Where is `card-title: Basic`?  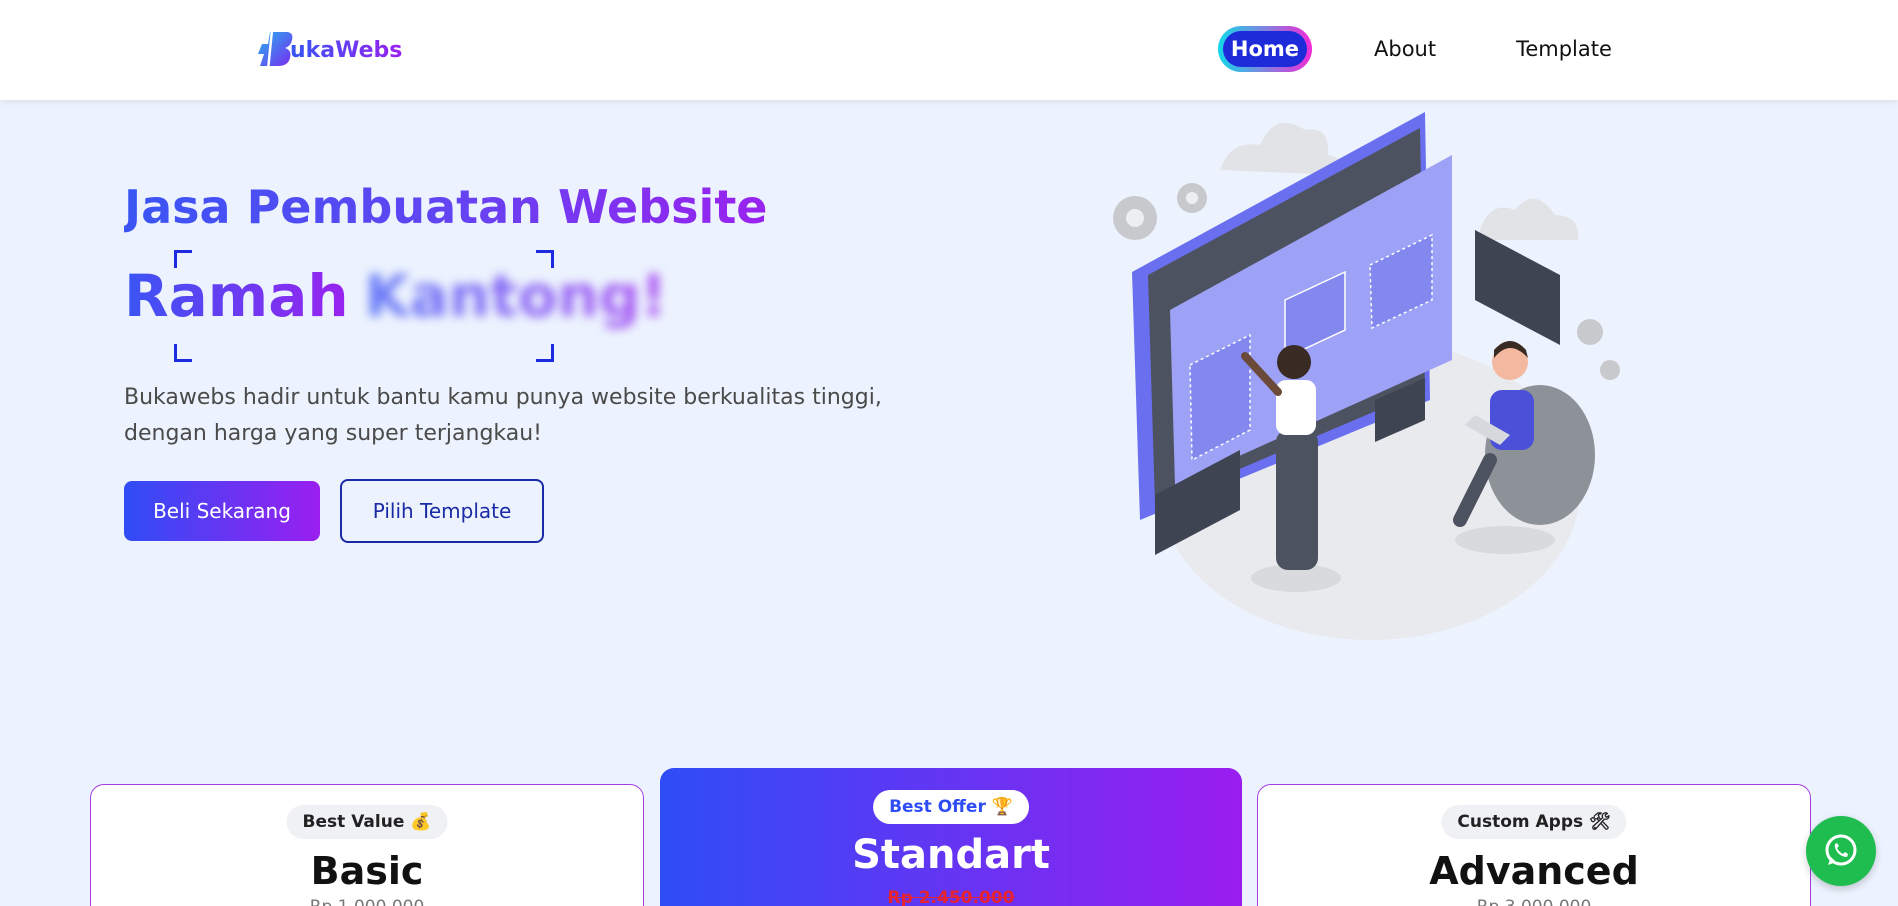
card-title: Basic is located at coordinates (367, 871).